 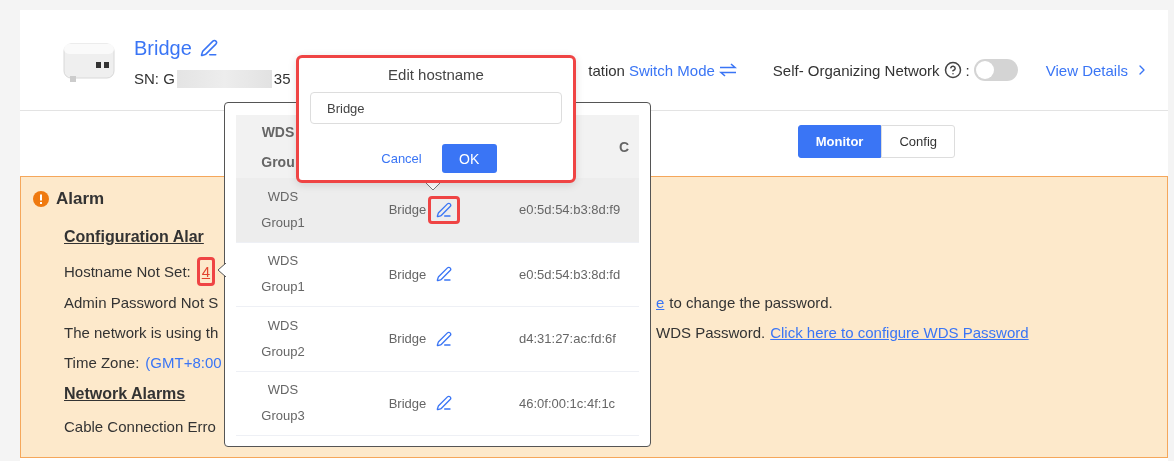 I want to click on alarm-text: WDS Password., so click(x=711, y=332).